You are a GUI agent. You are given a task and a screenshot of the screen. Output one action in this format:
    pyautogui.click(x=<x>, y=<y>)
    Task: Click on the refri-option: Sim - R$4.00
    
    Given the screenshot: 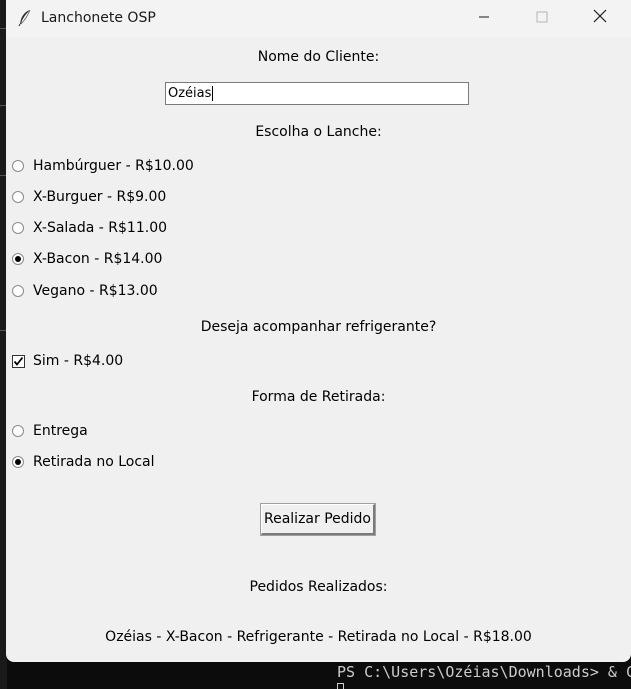 What is the action you would take?
    pyautogui.click(x=67, y=361)
    